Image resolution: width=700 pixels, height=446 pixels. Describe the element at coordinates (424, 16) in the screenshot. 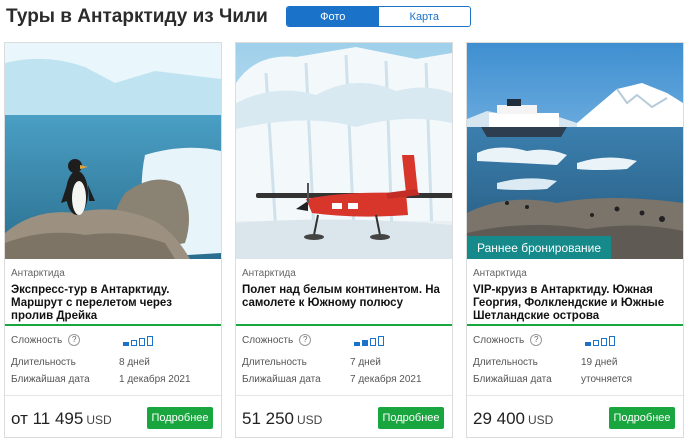

I see `tab-map: Карта` at that location.